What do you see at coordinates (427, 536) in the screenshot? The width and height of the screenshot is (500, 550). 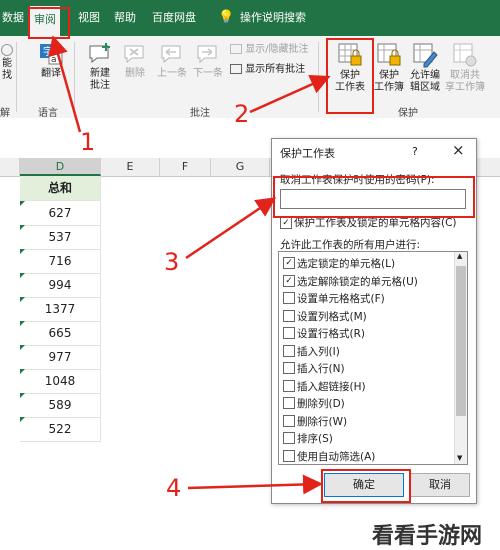 I see `watermark: 看看手游网` at bounding box center [427, 536].